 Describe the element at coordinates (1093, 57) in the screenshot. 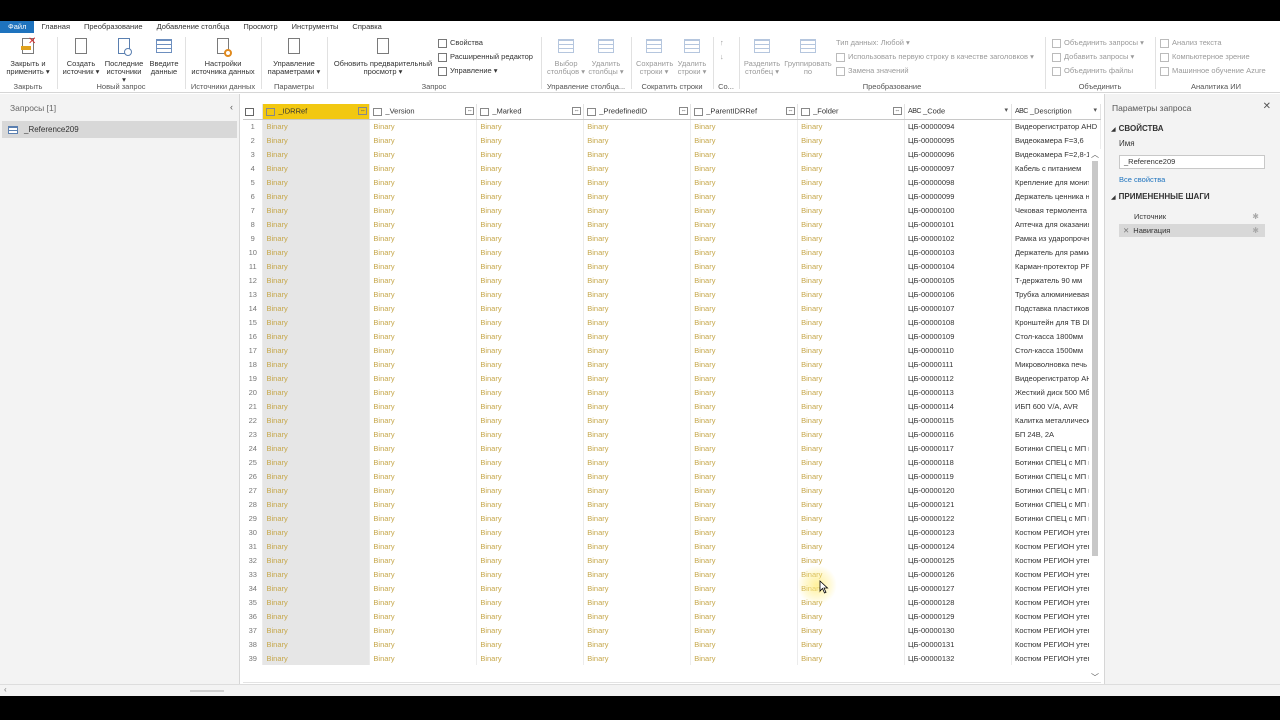

I see `append-queries-button: Добавить запросы ▾` at that location.